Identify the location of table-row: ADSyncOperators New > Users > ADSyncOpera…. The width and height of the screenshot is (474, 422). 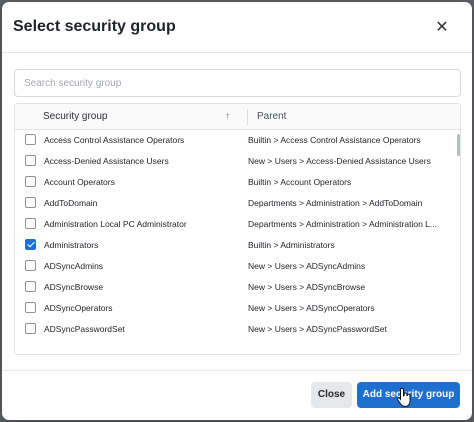
(235, 308).